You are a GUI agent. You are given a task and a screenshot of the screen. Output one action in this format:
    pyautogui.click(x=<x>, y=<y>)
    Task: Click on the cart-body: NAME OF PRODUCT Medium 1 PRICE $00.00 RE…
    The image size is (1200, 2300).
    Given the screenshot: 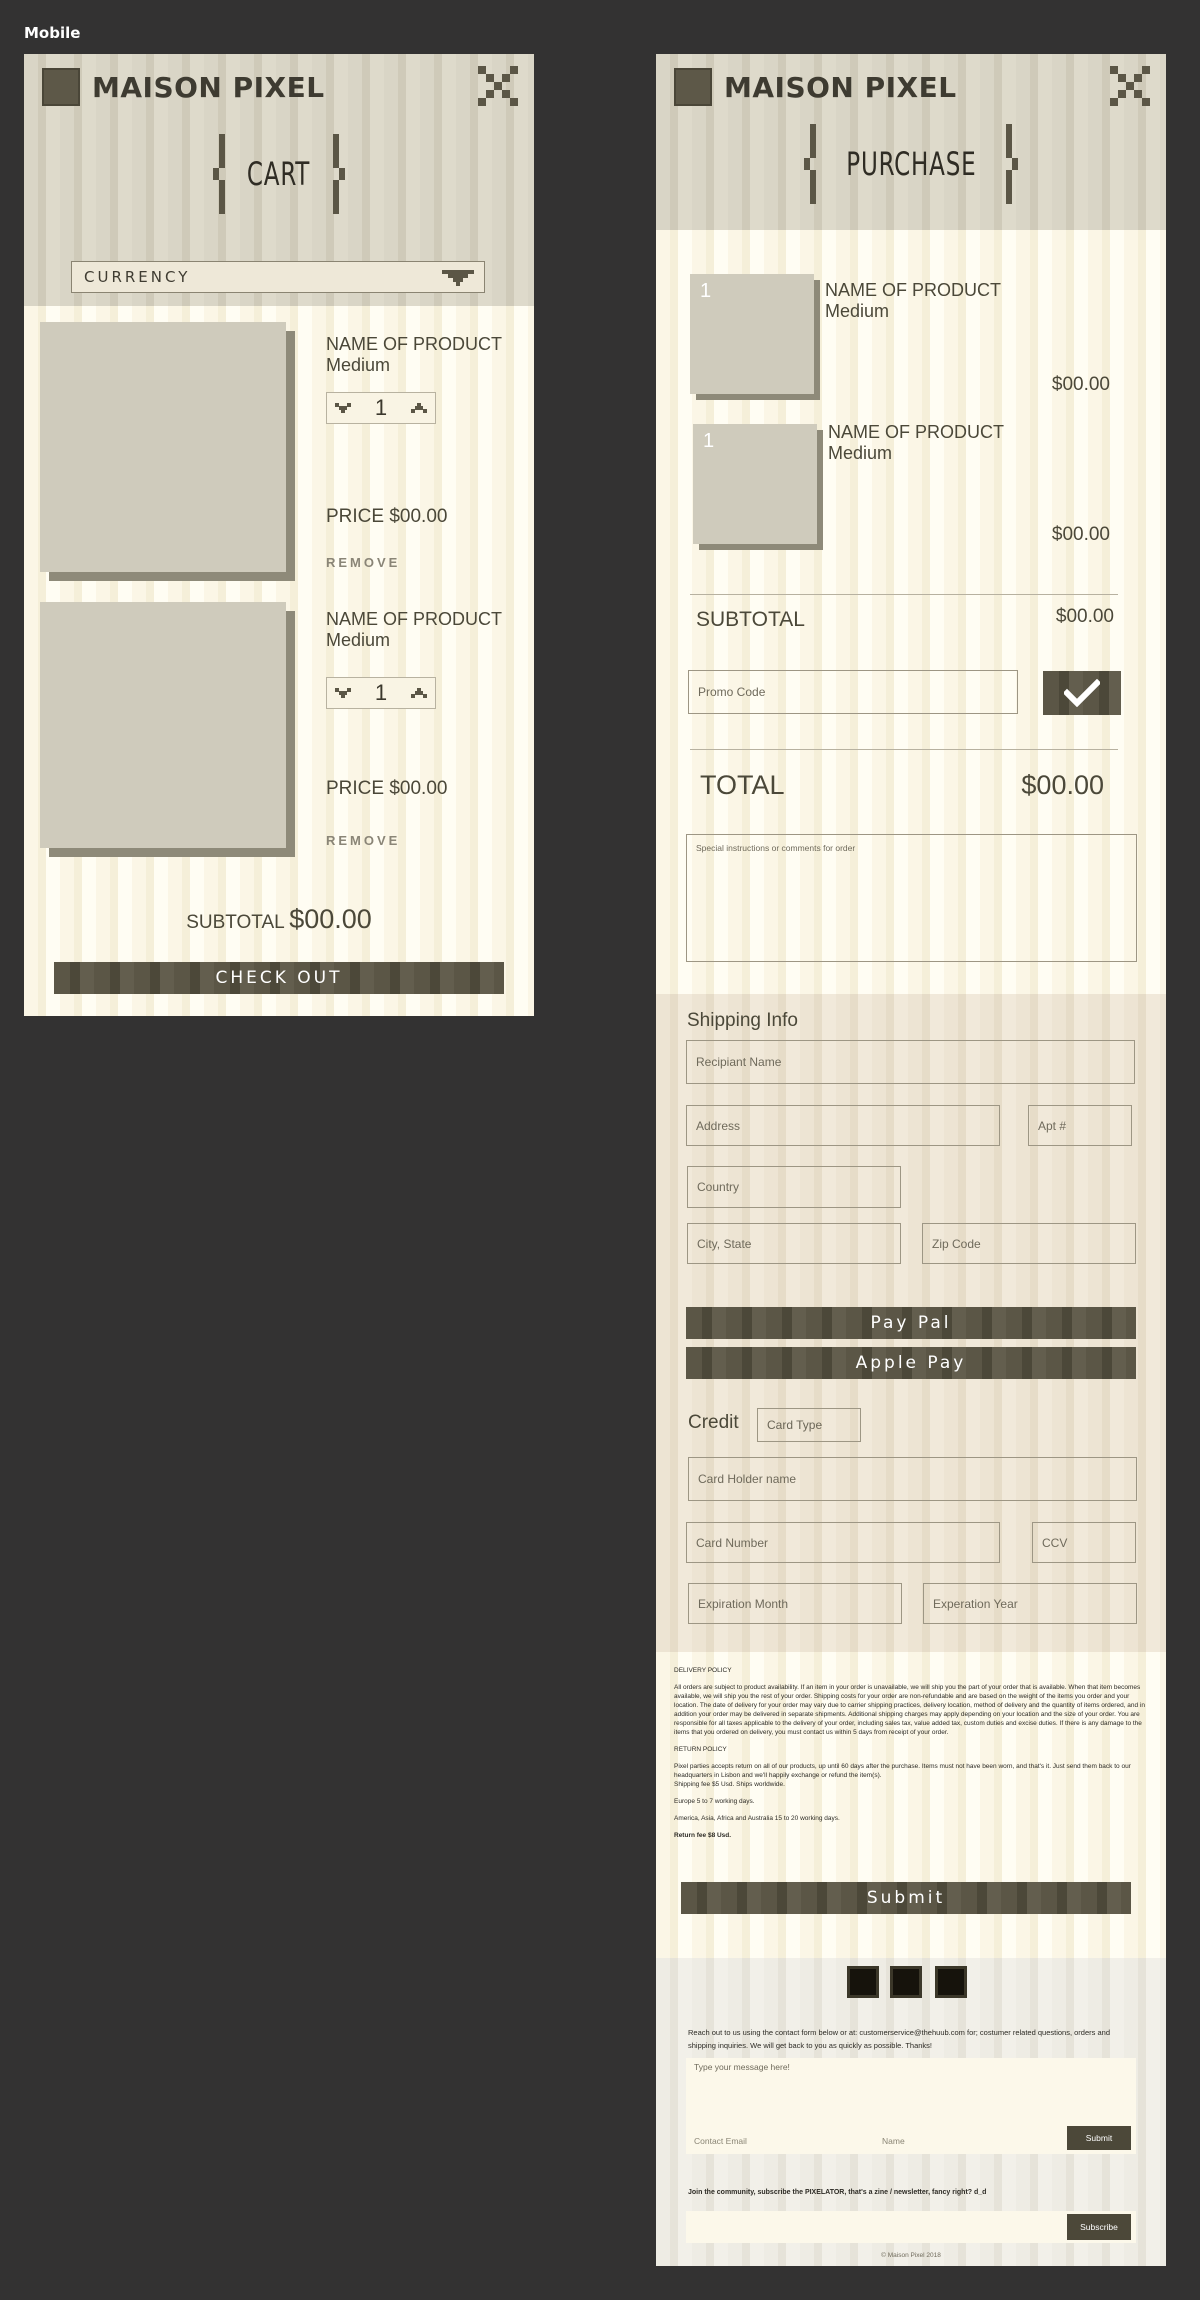 What is the action you would take?
    pyautogui.click(x=279, y=661)
    